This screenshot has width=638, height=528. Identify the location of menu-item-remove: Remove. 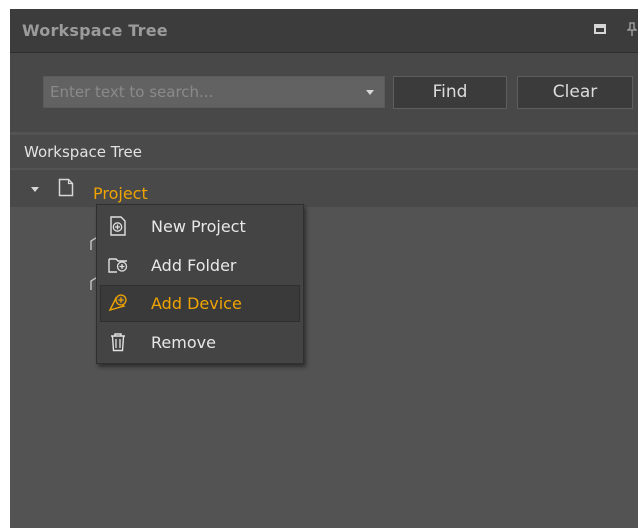
(200, 342).